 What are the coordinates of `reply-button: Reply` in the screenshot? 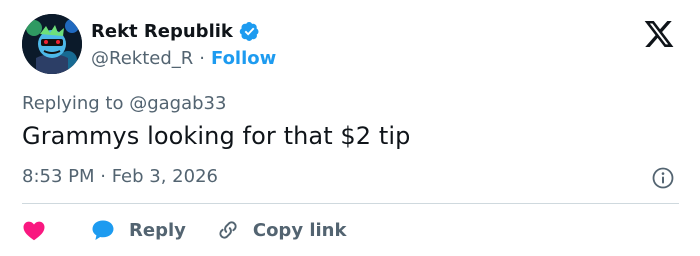 It's located at (138, 230).